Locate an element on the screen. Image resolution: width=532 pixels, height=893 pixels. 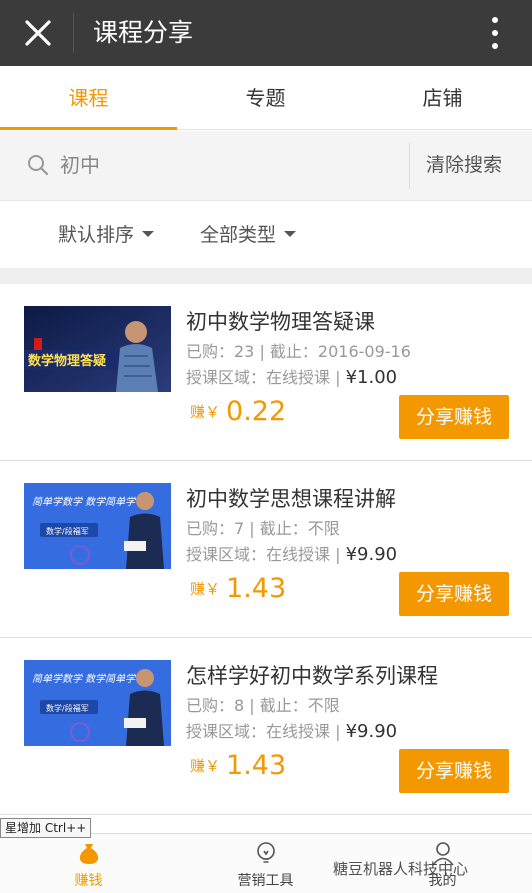
course-meta: 已购：8 | 截止：不限 is located at coordinates (263, 705).